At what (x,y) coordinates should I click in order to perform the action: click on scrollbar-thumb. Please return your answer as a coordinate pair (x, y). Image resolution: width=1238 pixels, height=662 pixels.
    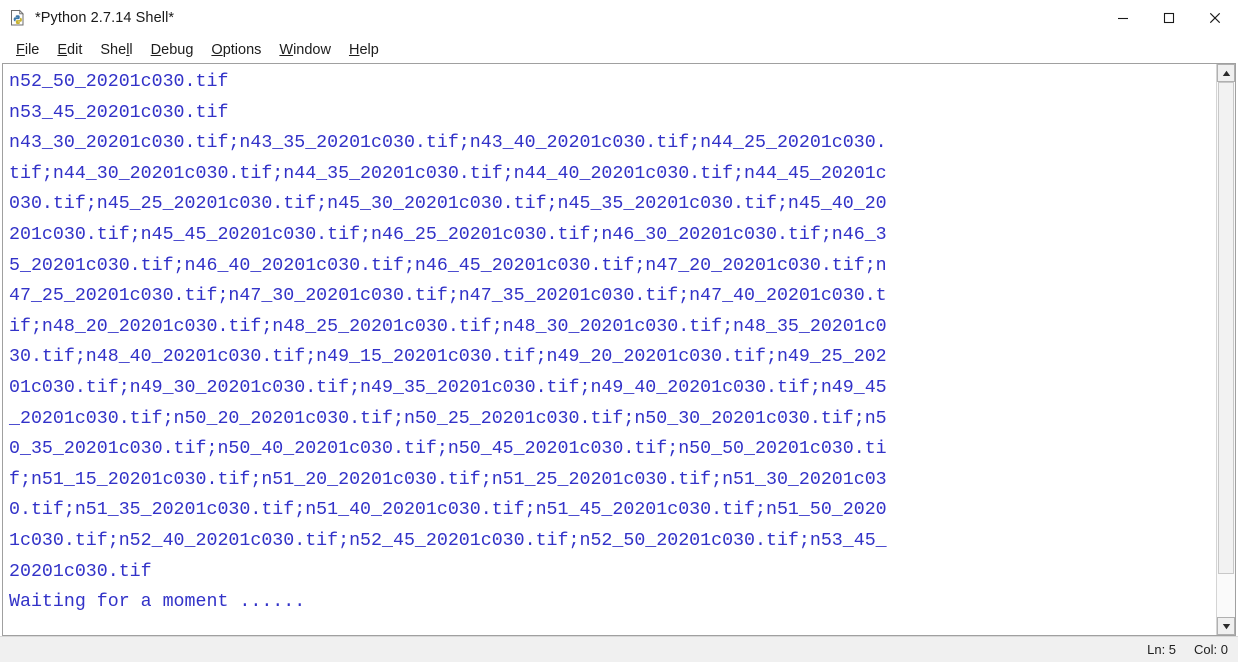
    Looking at the image, I should click on (1226, 328).